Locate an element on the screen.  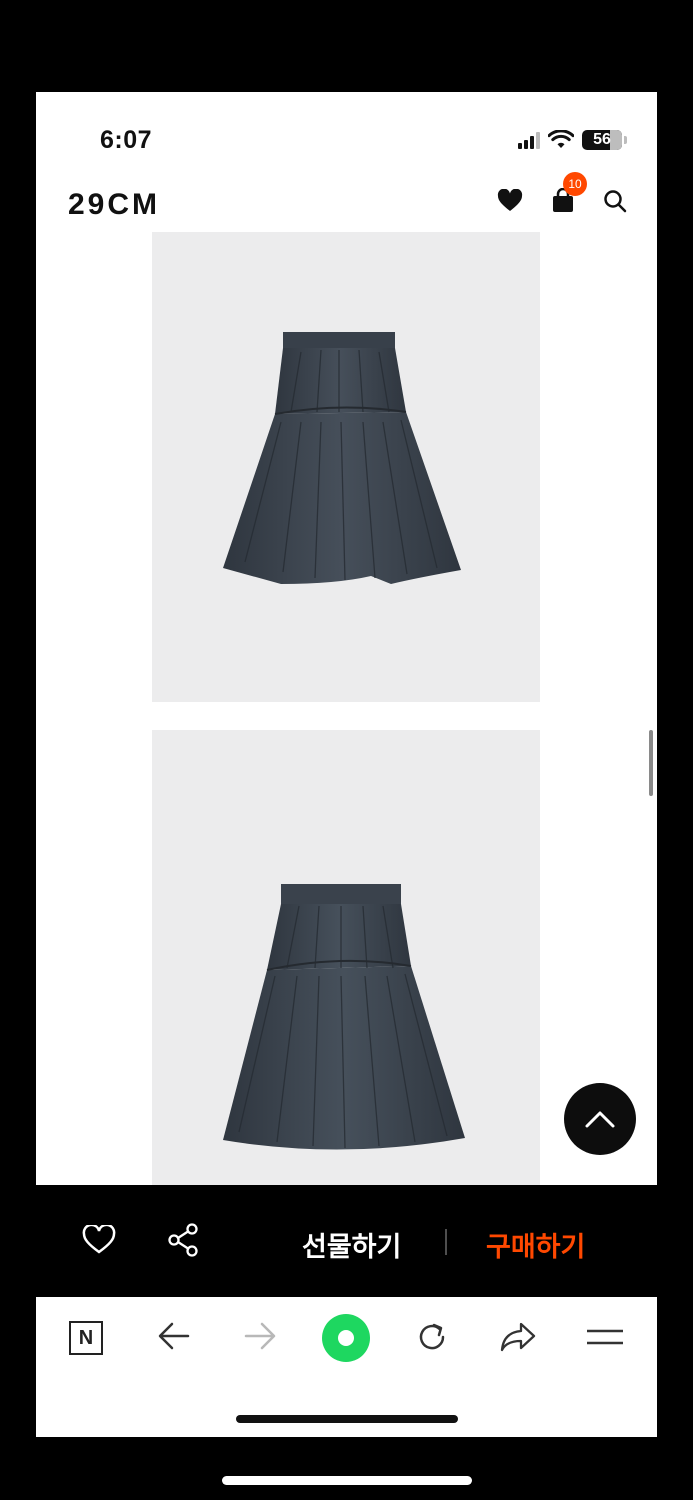
chevron-up-icon is located at coordinates (600, 1119).